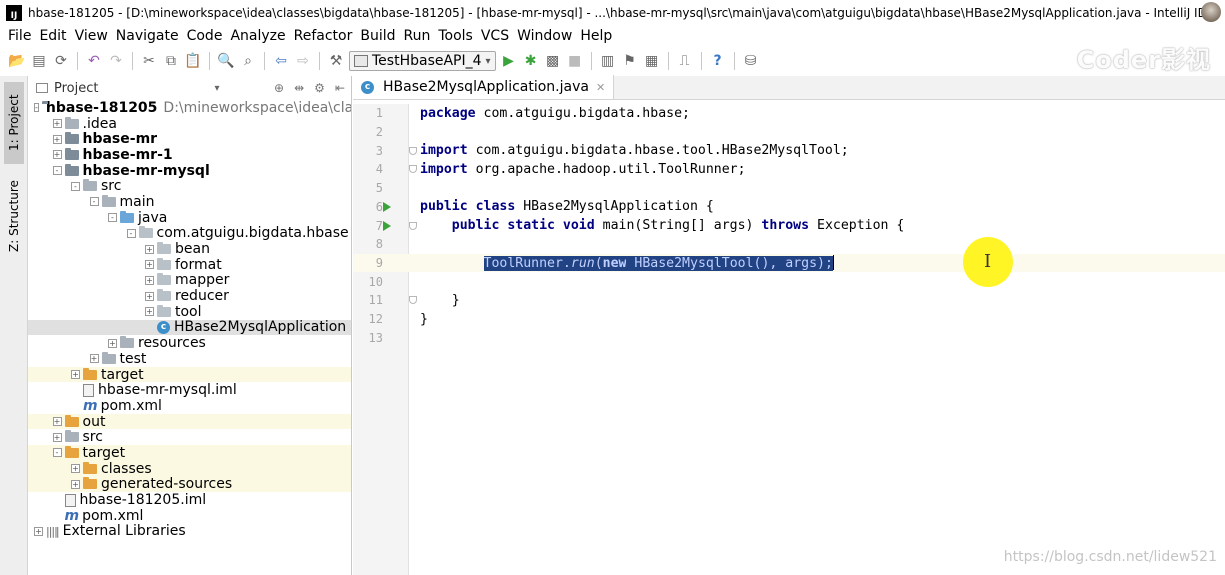 The height and width of the screenshot is (575, 1225). What do you see at coordinates (248, 61) in the screenshot?
I see `replace-icon: ⌕` at bounding box center [248, 61].